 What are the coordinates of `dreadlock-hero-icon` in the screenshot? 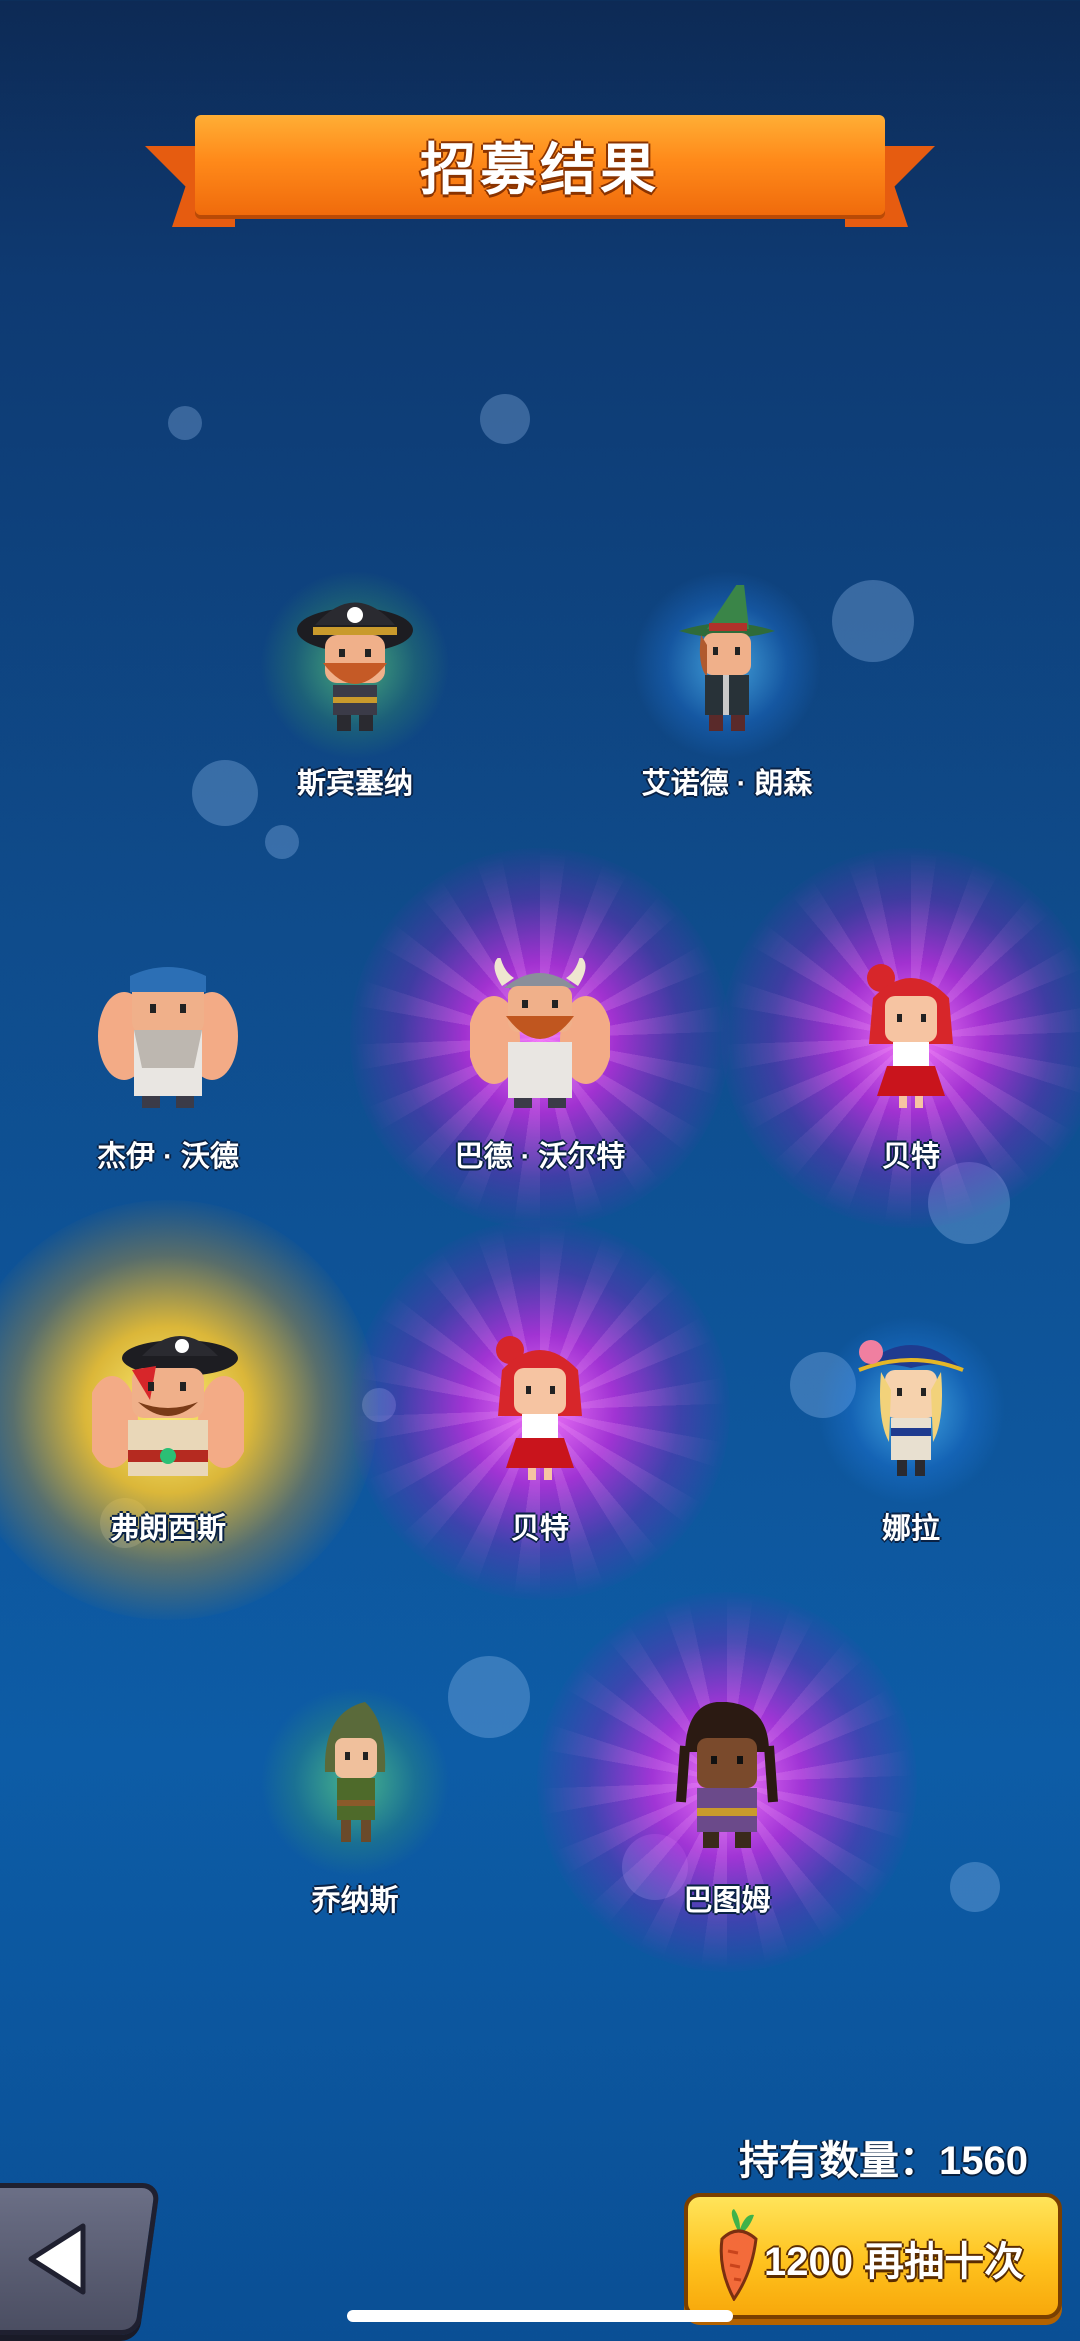 It's located at (727, 1777).